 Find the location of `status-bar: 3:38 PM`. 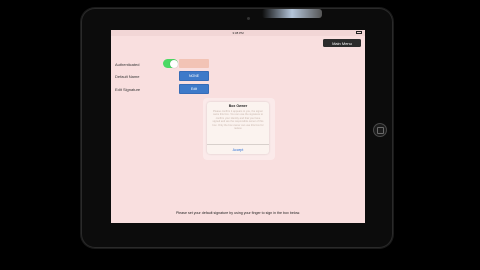

status-bar: 3:38 PM is located at coordinates (238, 33).